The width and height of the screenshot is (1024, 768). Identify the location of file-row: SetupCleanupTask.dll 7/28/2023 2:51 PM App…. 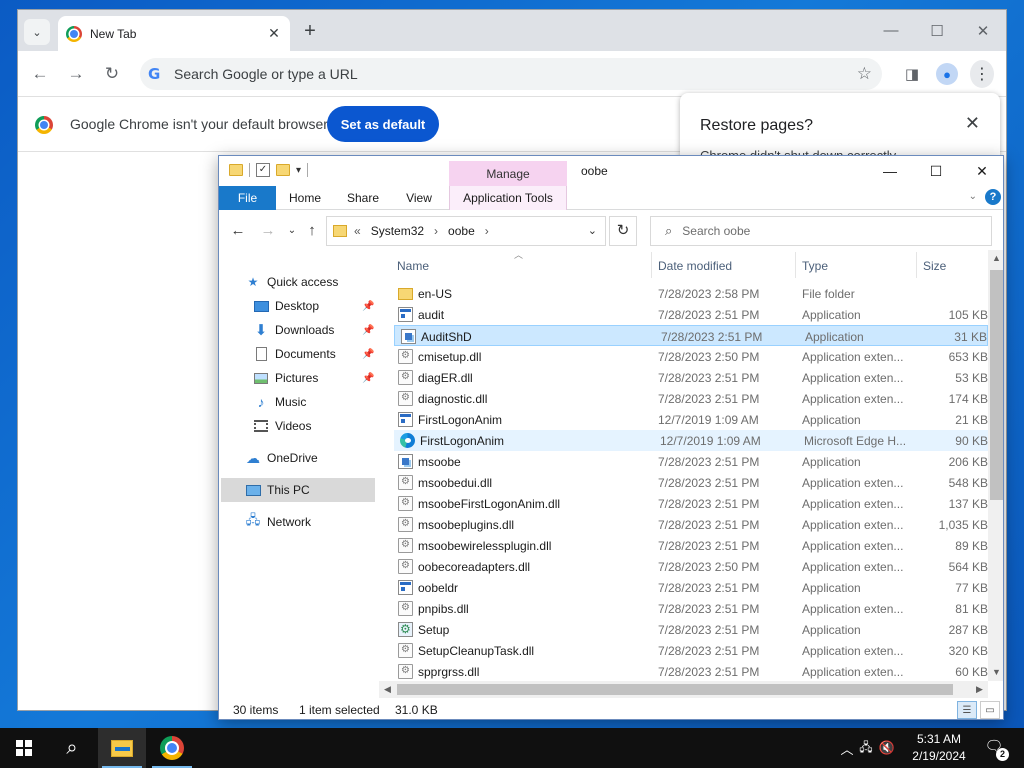
(690, 650).